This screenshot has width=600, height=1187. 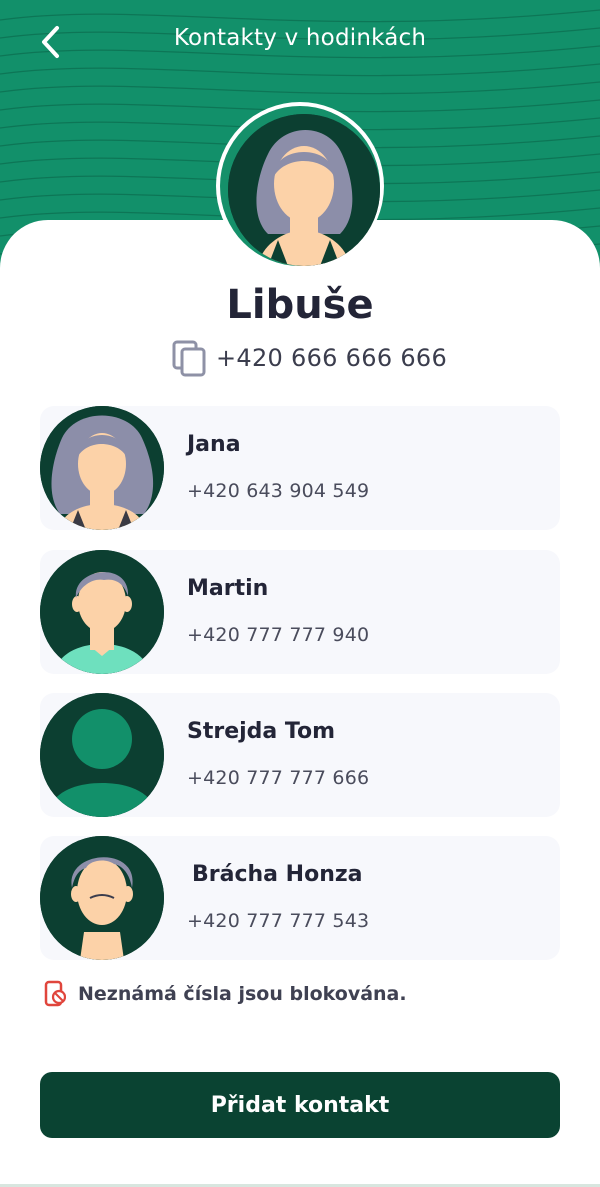 What do you see at coordinates (300, 898) in the screenshot?
I see `contact-card-bracha-honza: Brácha Honza +420 777 777 543` at bounding box center [300, 898].